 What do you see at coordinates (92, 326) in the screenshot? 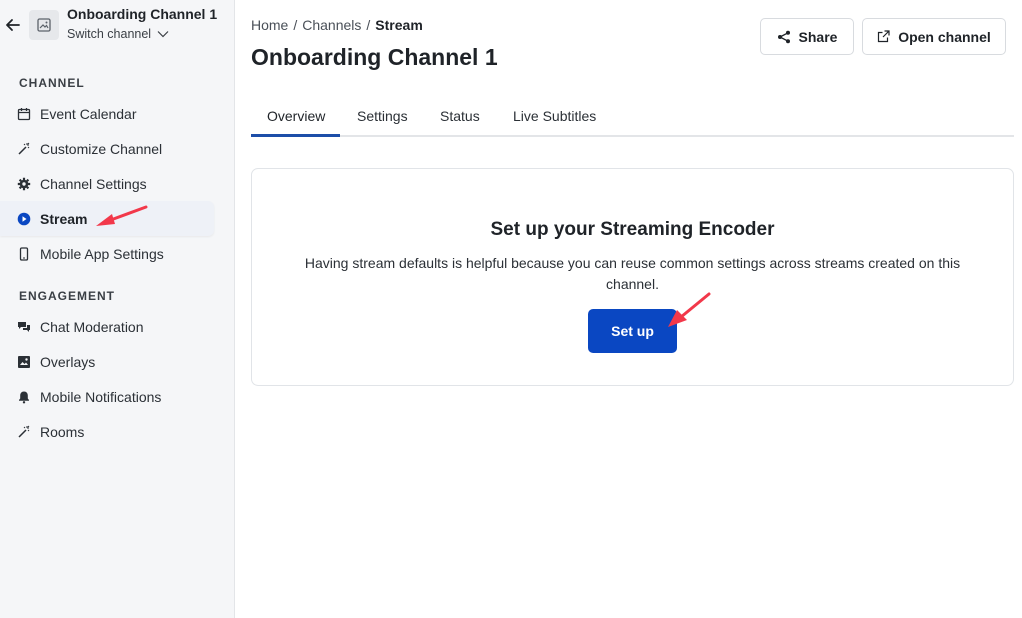
I see `sidebar-item-label: Chat Moderation` at bounding box center [92, 326].